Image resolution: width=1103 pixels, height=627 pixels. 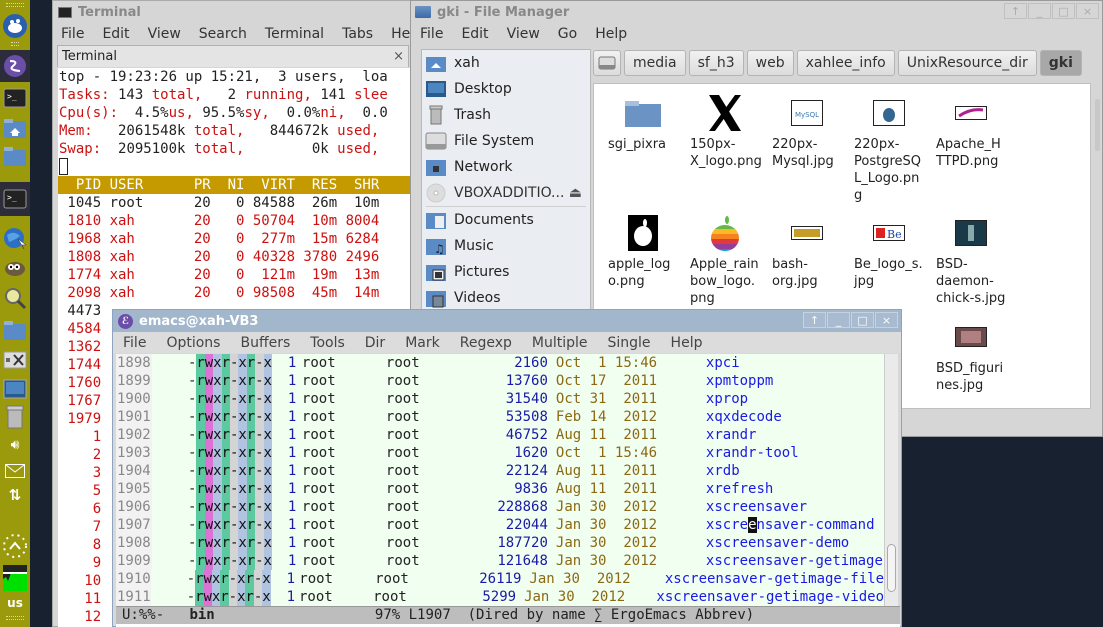 What do you see at coordinates (15, 128) in the screenshot?
I see `home-folder-icon` at bounding box center [15, 128].